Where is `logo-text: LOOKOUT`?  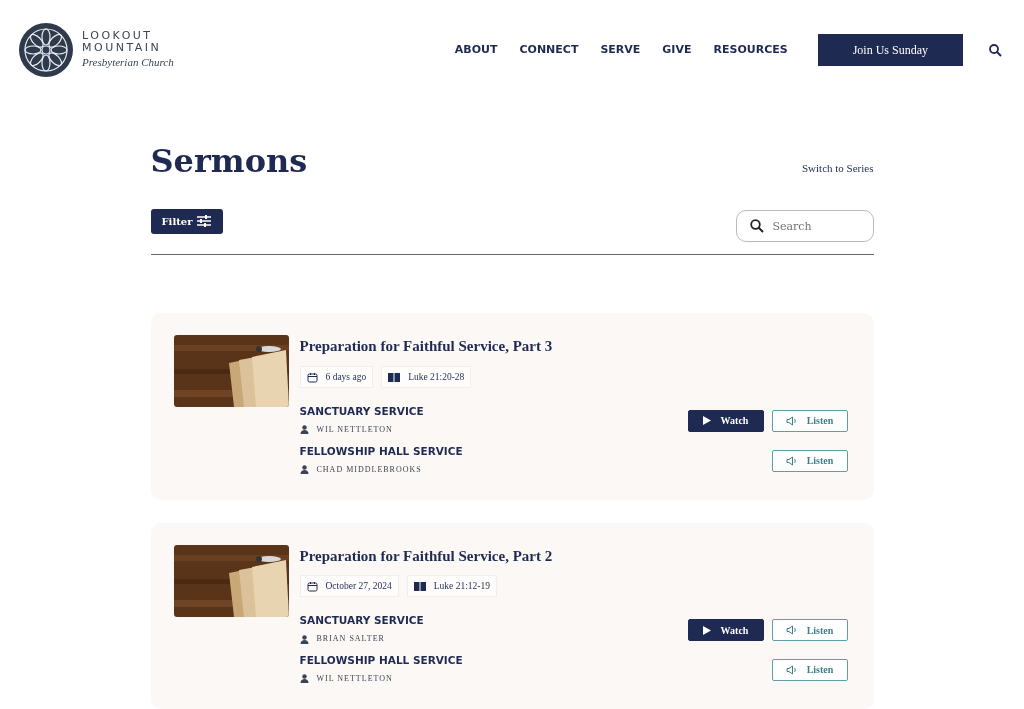 logo-text: LOOKOUT is located at coordinates (118, 35).